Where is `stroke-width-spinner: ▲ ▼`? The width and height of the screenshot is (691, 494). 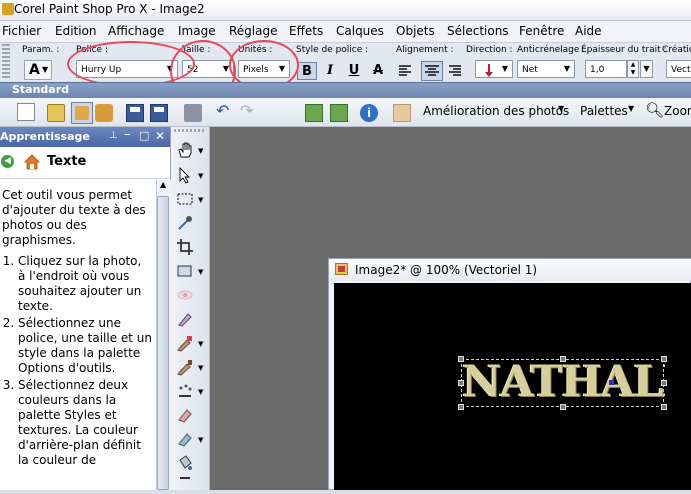
stroke-width-spinner: ▲ ▼ is located at coordinates (633, 69).